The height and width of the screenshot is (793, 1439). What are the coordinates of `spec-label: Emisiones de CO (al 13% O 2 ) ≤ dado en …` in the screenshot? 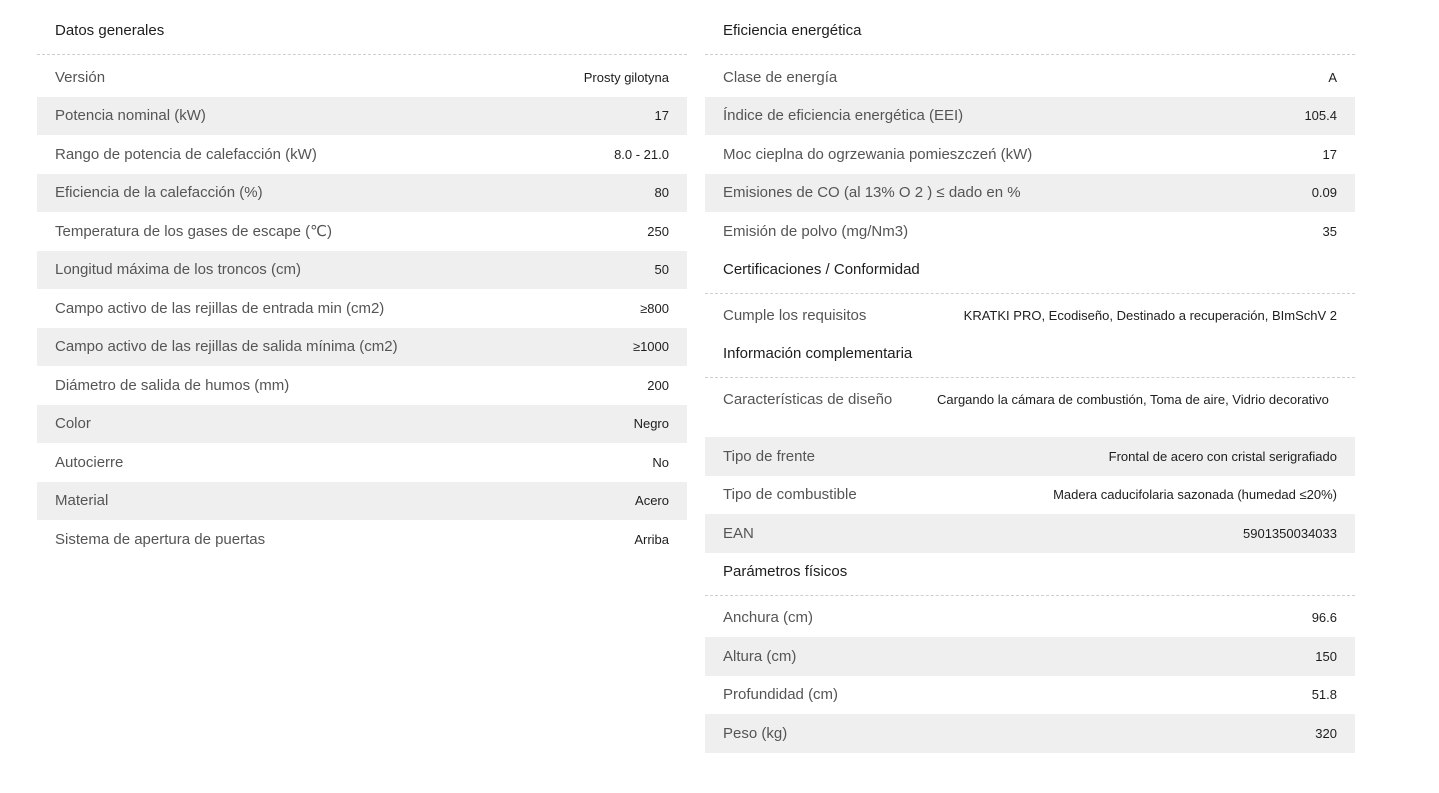 It's located at (872, 193).